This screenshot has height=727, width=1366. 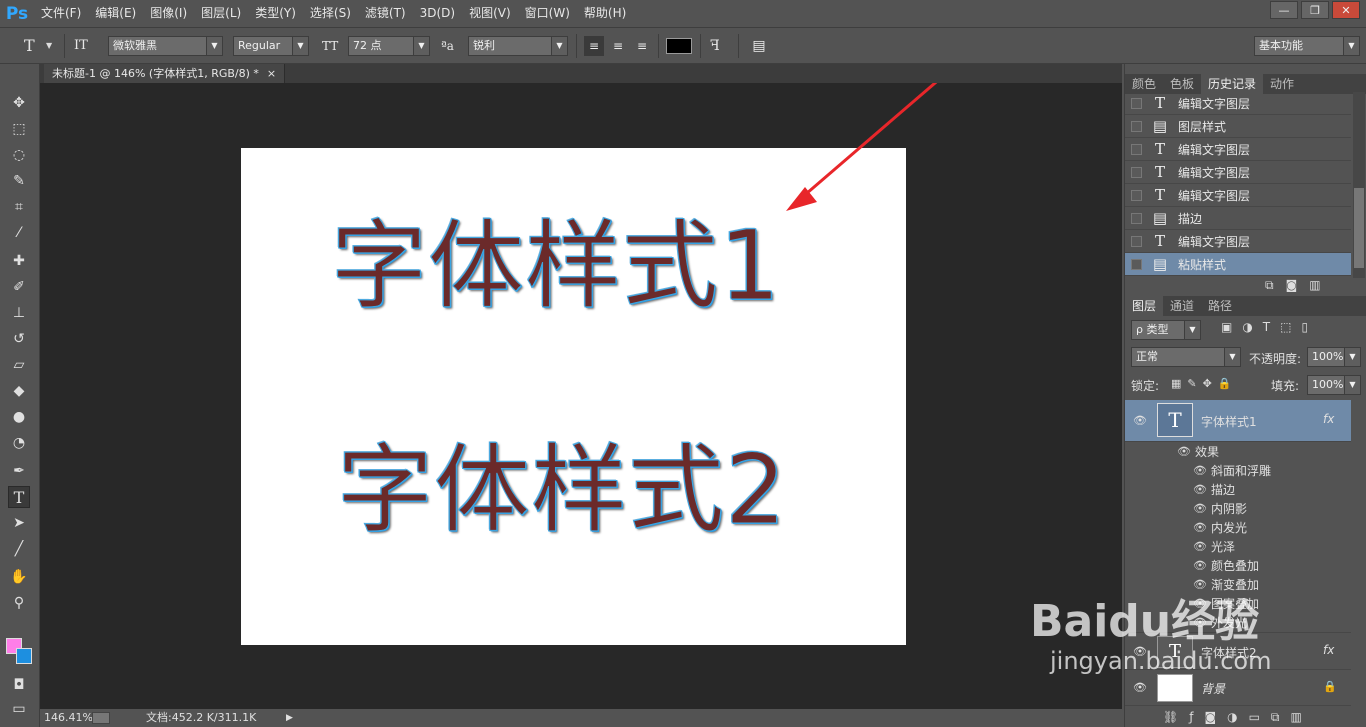 I want to click on layer-row-selected: 👁 T 字体样式1 fx, so click(x=1238, y=421).